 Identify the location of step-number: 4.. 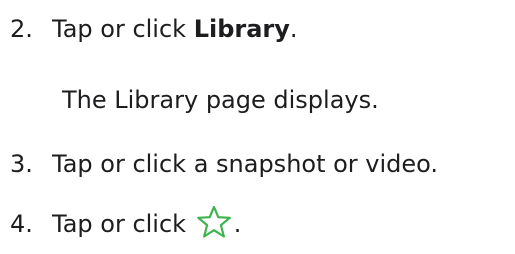
(21, 224).